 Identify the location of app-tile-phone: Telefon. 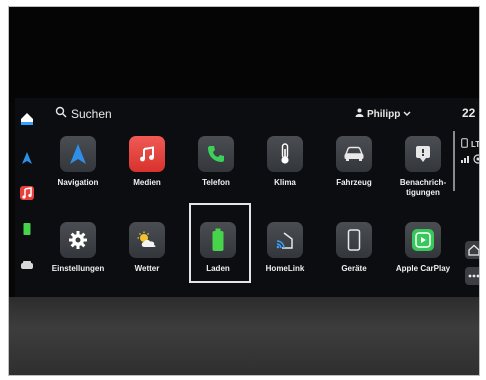
(216, 171).